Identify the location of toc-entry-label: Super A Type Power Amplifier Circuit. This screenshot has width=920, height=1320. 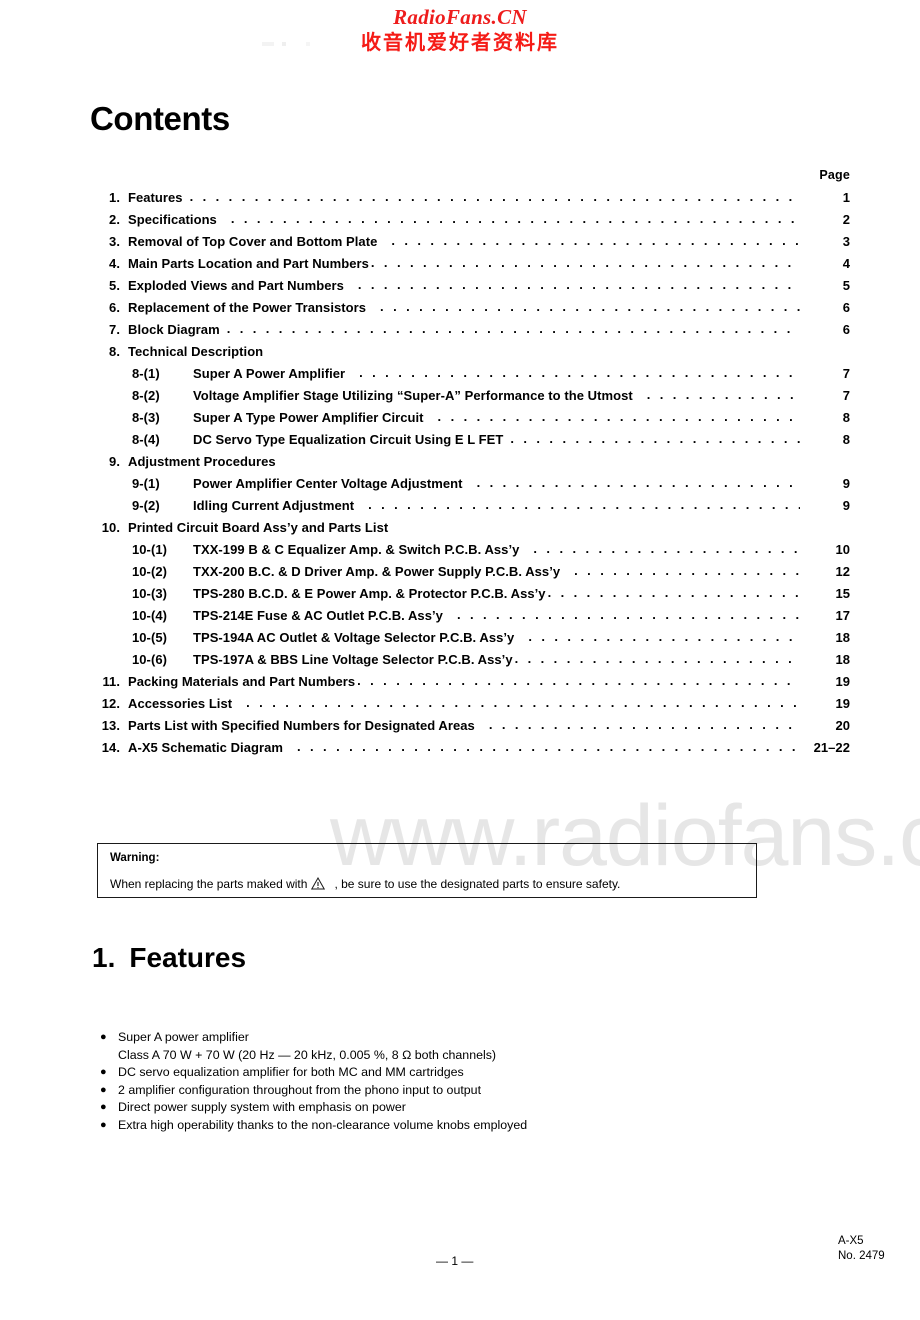
(308, 417).